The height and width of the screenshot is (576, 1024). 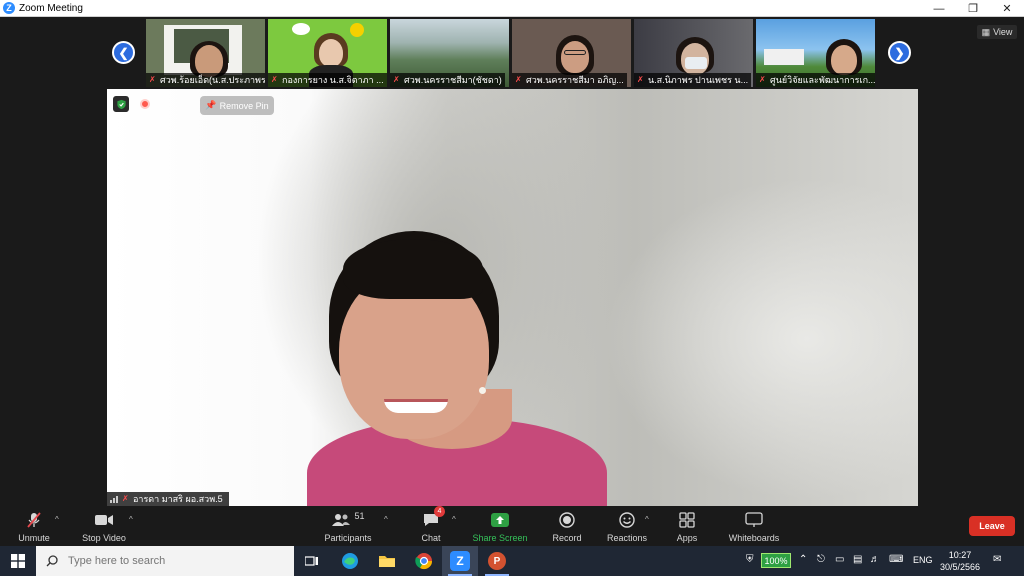 I want to click on clock: 10:27 30/5/2566, so click(x=960, y=561).